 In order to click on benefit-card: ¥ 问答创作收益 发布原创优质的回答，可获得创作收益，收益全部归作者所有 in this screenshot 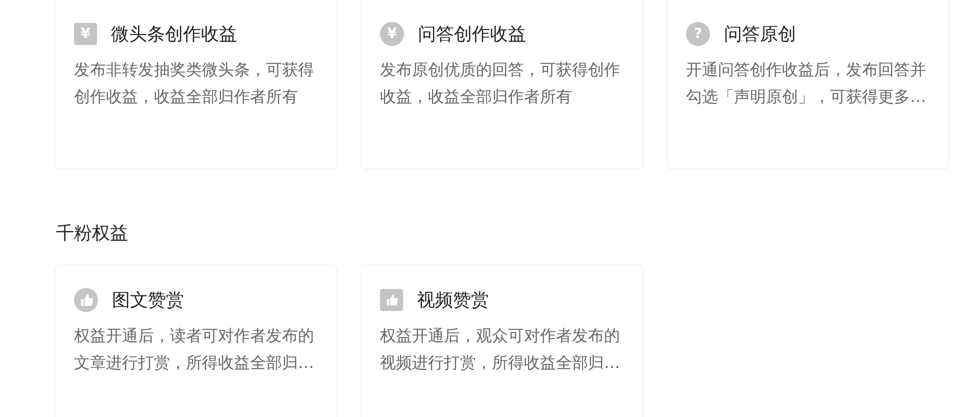, I will do `click(502, 84)`.